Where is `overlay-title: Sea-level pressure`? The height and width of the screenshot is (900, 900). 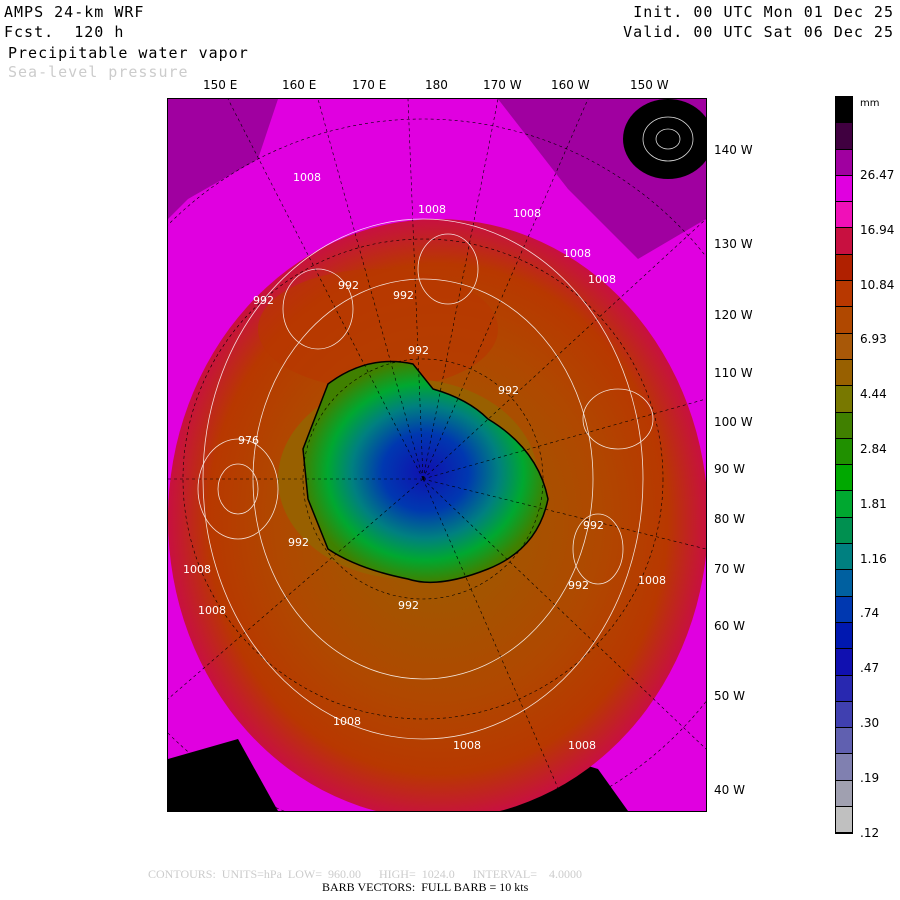
overlay-title: Sea-level pressure is located at coordinates (98, 72).